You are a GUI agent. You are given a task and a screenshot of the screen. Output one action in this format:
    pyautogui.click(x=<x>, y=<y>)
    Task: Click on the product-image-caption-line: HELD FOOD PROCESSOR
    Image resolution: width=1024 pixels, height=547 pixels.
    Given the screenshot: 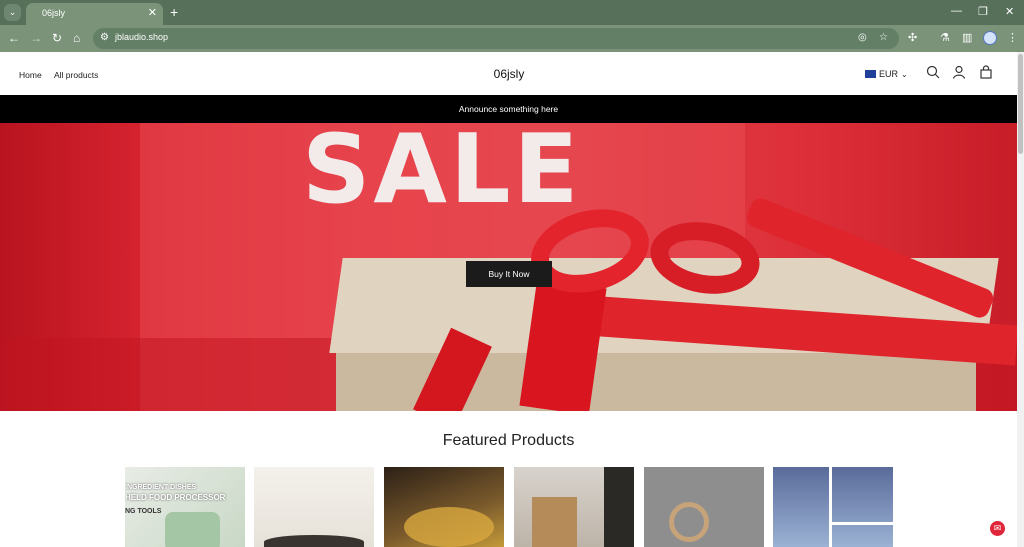 What is the action you would take?
    pyautogui.click(x=175, y=497)
    